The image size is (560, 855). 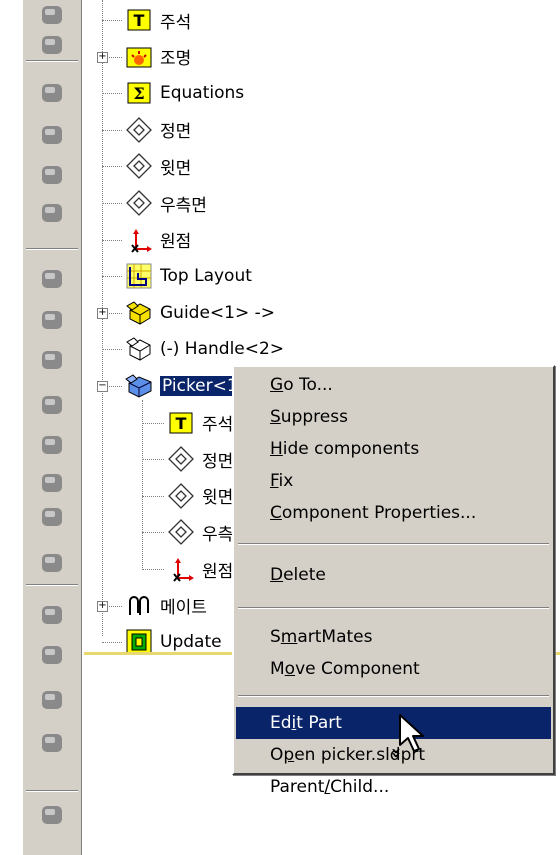 I want to click on menu-item-mnemonic: S, so click(x=275, y=417).